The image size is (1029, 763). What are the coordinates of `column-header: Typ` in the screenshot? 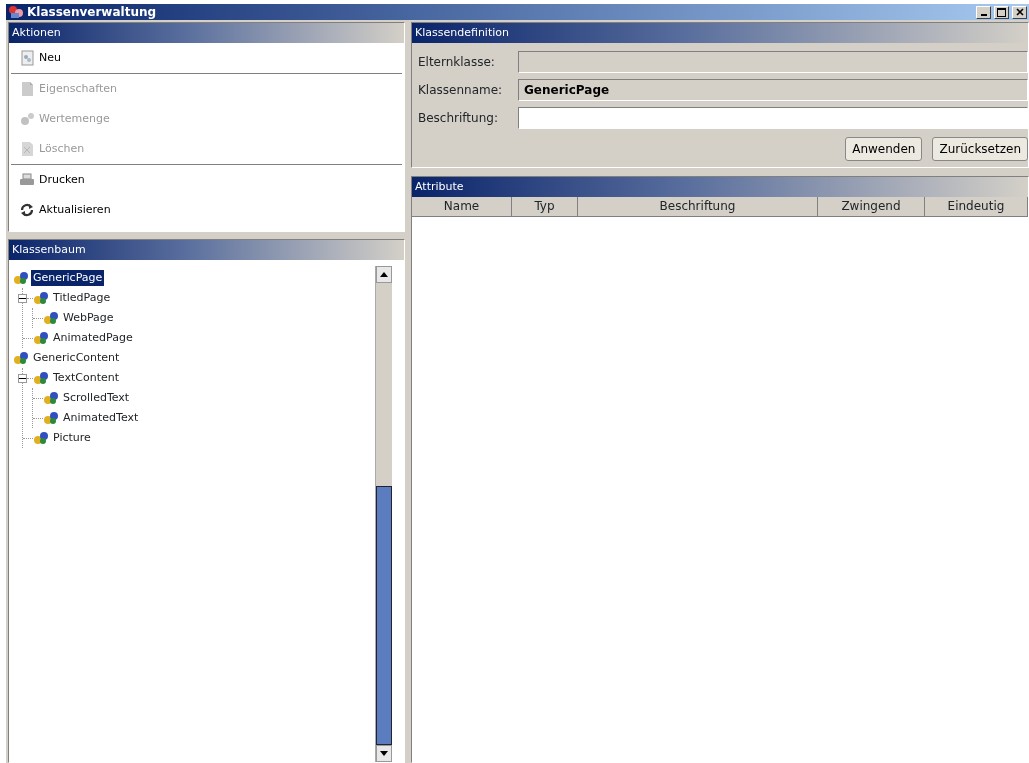 It's located at (545, 207).